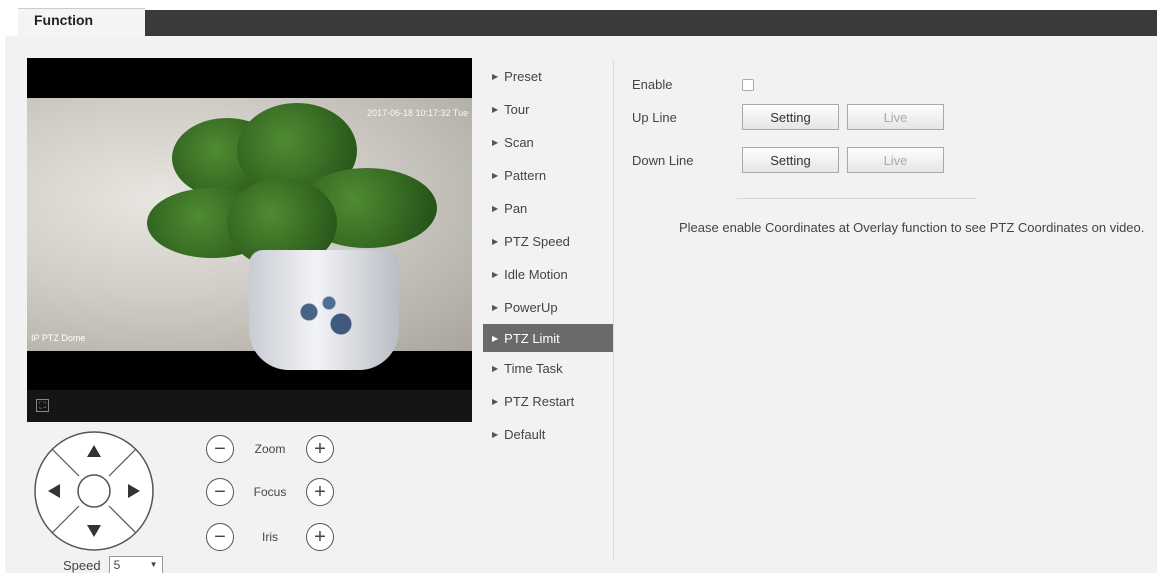 This screenshot has width=1157, height=573. Describe the element at coordinates (654, 117) in the screenshot. I see `up-line-label: Up Line` at that location.